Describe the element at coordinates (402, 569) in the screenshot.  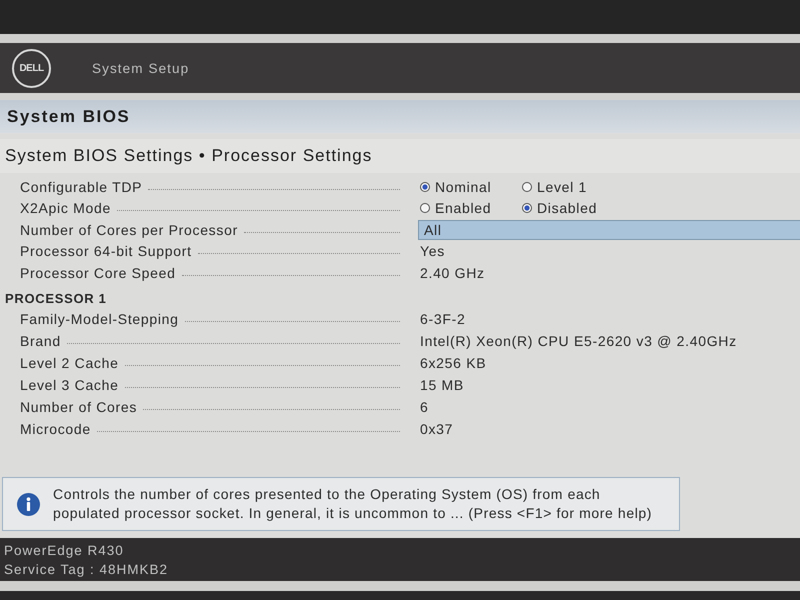
I see `service-tag: Service Tag : 48HMKB2` at that location.